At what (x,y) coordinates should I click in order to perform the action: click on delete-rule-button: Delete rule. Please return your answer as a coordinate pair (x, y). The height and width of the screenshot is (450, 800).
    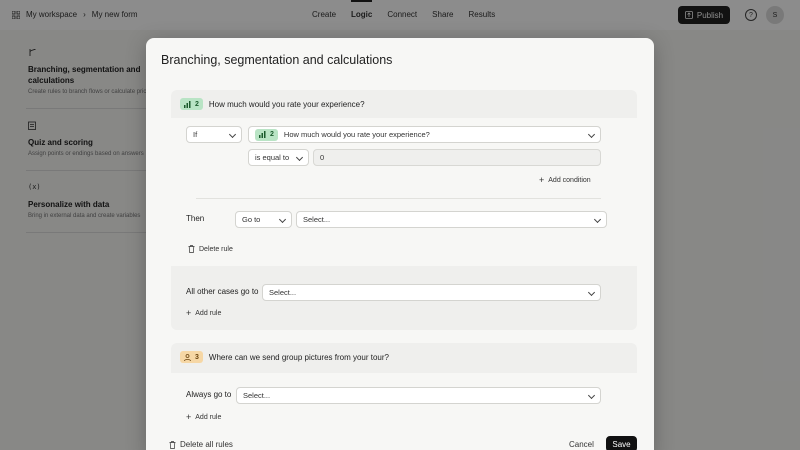
    Looking at the image, I should click on (210, 249).